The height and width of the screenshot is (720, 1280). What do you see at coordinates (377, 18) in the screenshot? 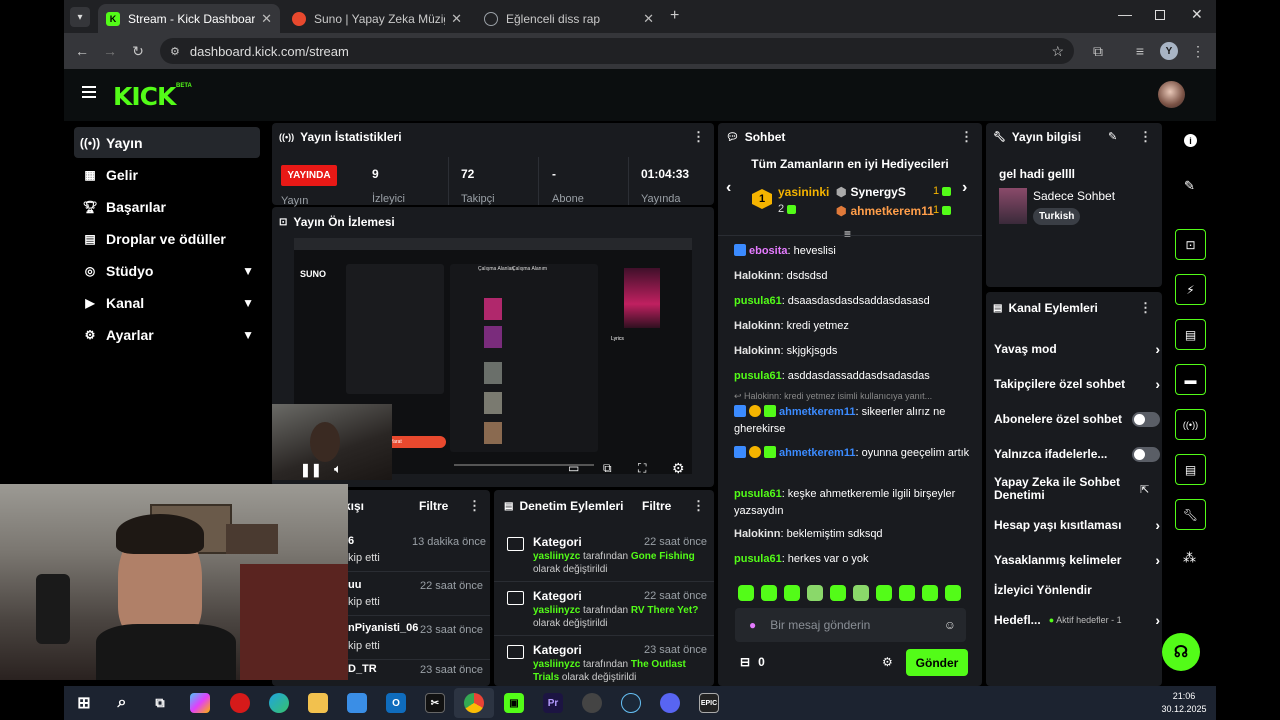
I see `browser-tab-suno: Suno | Yapay Zeka Müziği ✕` at bounding box center [377, 18].